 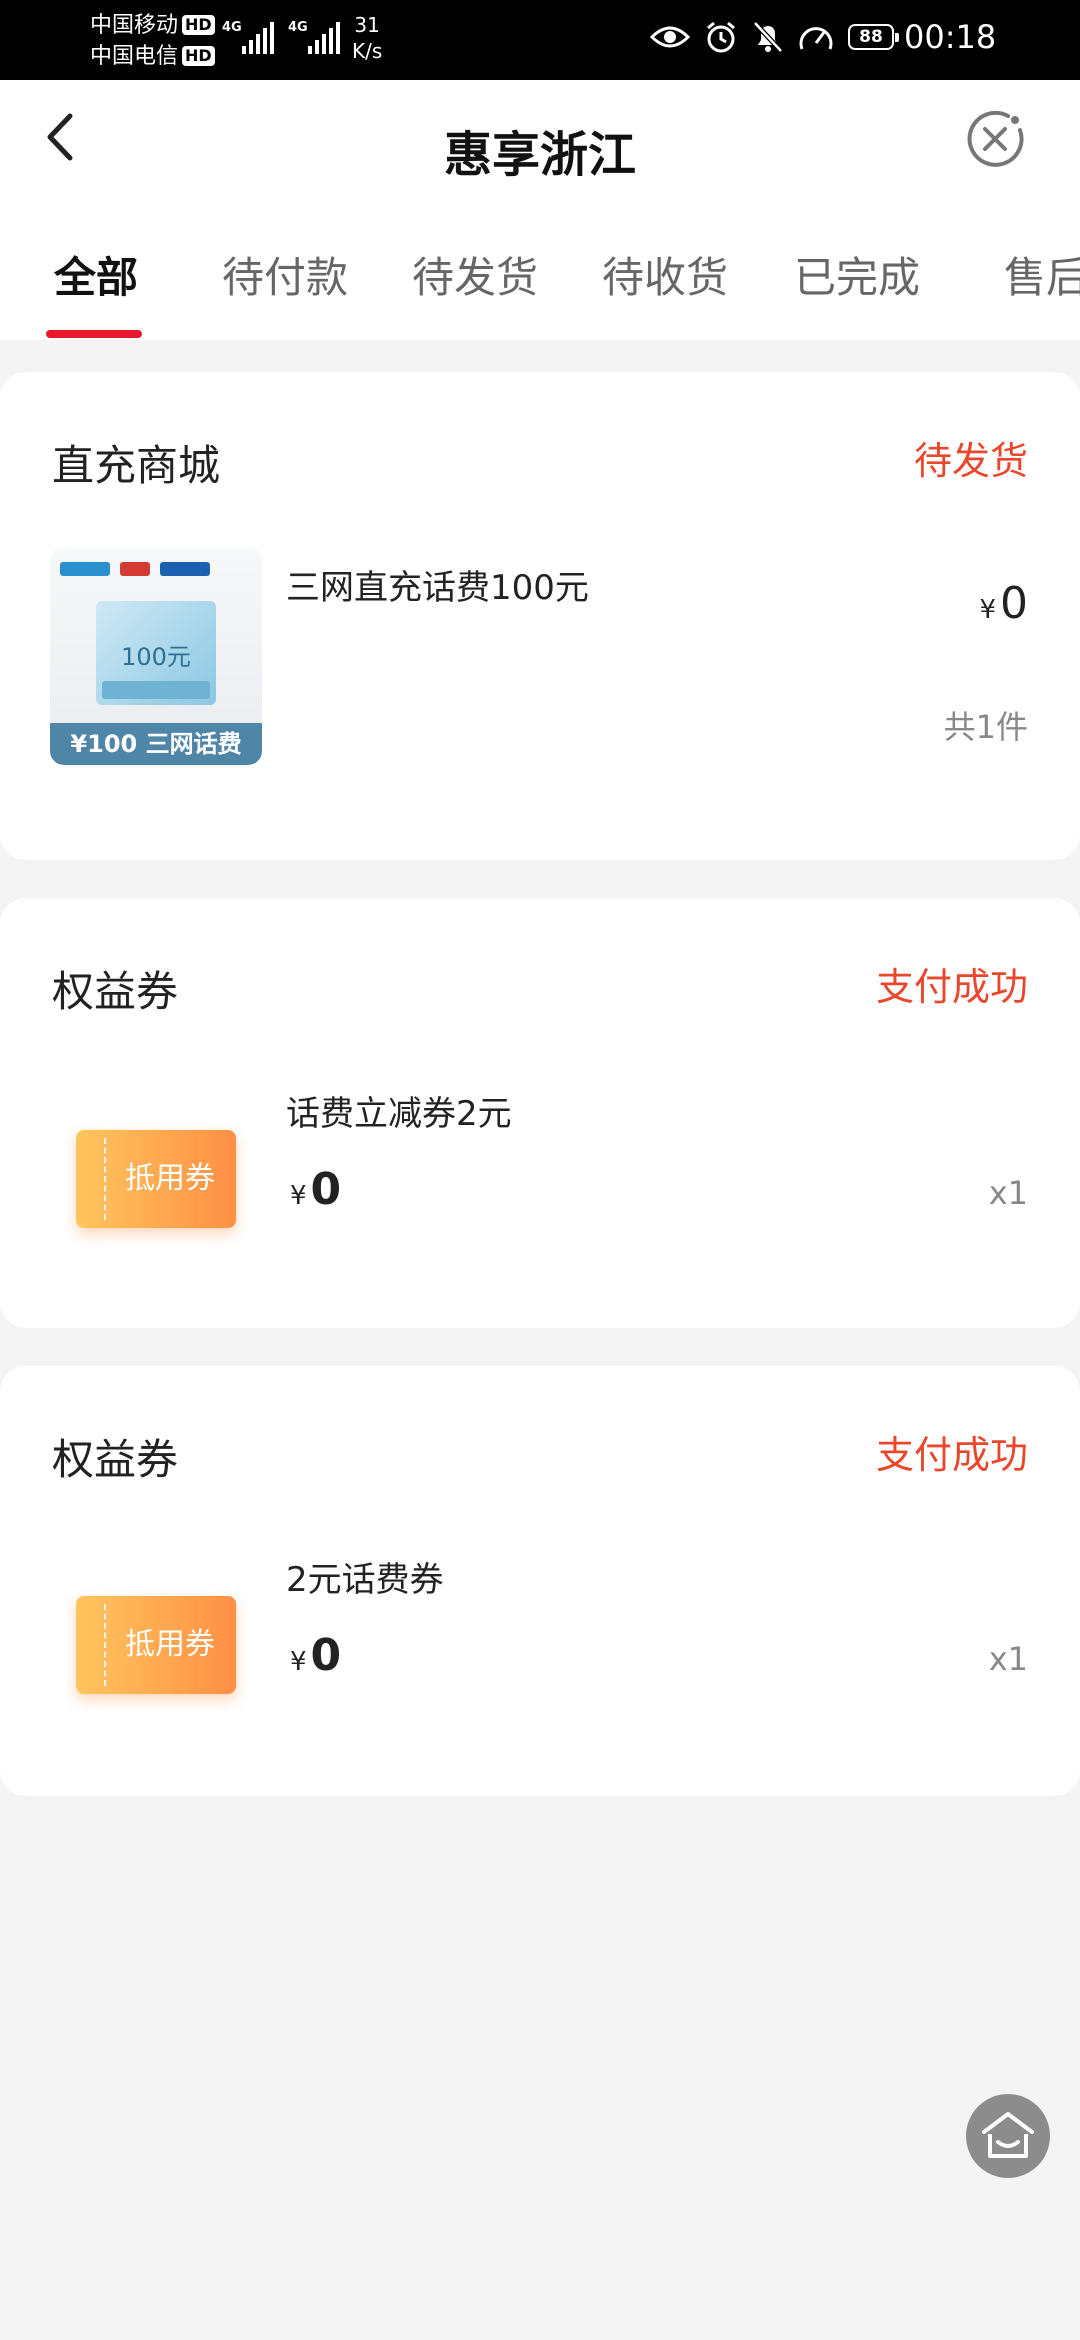 What do you see at coordinates (665, 274) in the screenshot?
I see `tab-pending-receipt: 待收货` at bounding box center [665, 274].